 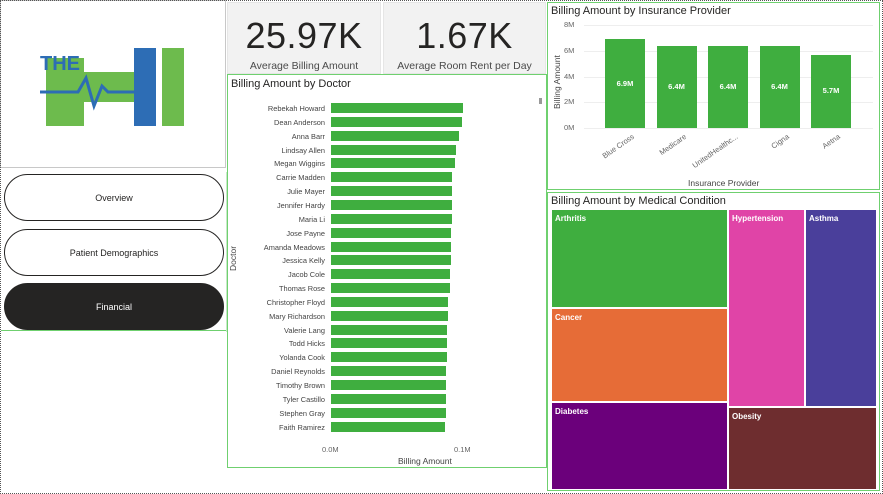 I want to click on doctor-label: Maria Li, so click(x=311, y=219).